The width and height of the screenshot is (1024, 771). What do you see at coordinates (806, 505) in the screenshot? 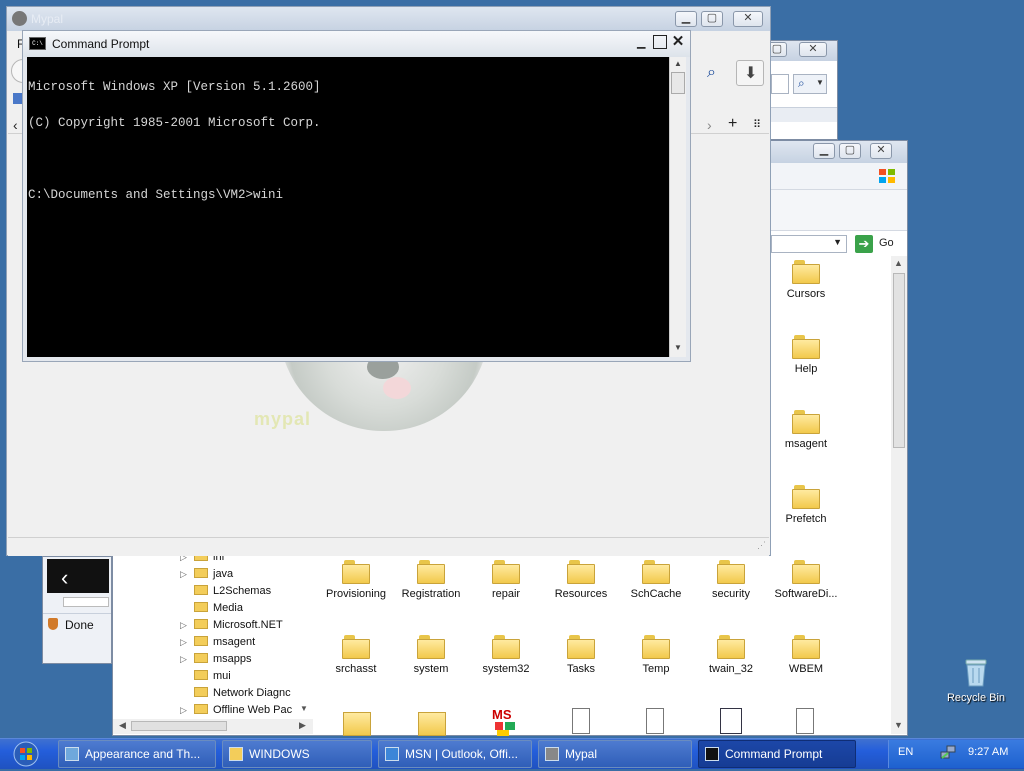
I see `folder-item: Prefetch` at bounding box center [806, 505].